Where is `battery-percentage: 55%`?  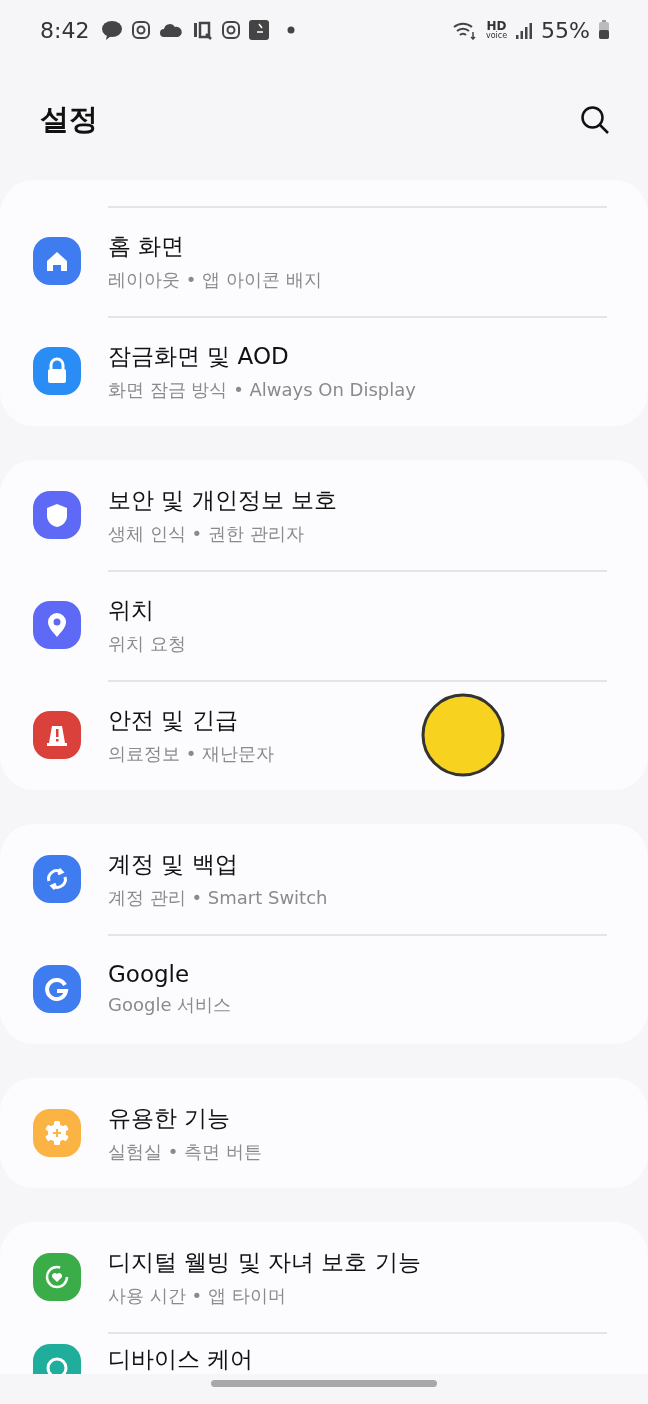 battery-percentage: 55% is located at coordinates (565, 30).